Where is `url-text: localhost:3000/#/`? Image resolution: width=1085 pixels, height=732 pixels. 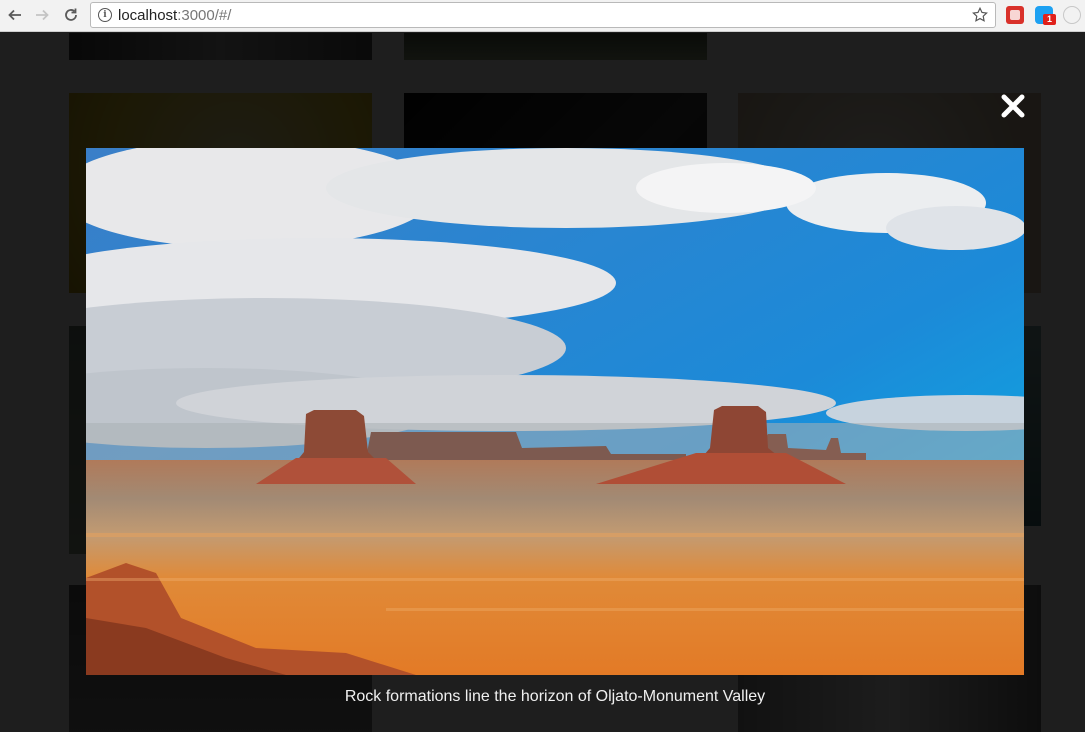
url-text: localhost:3000/#/ is located at coordinates (174, 15).